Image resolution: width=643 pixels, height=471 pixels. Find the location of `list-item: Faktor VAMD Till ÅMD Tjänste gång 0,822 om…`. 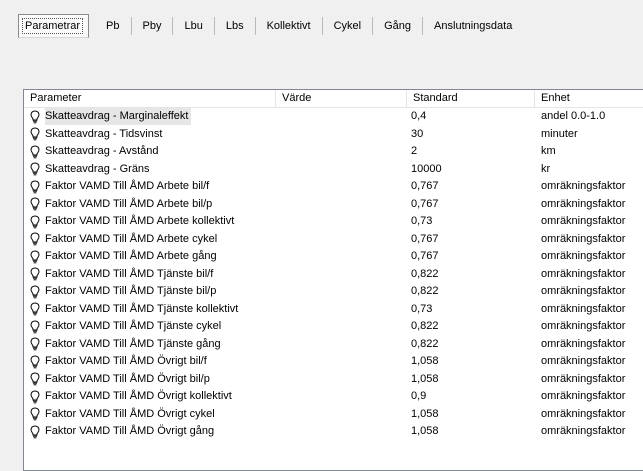

list-item: Faktor VAMD Till ÅMD Tjänste gång 0,822 om… is located at coordinates (333, 345).